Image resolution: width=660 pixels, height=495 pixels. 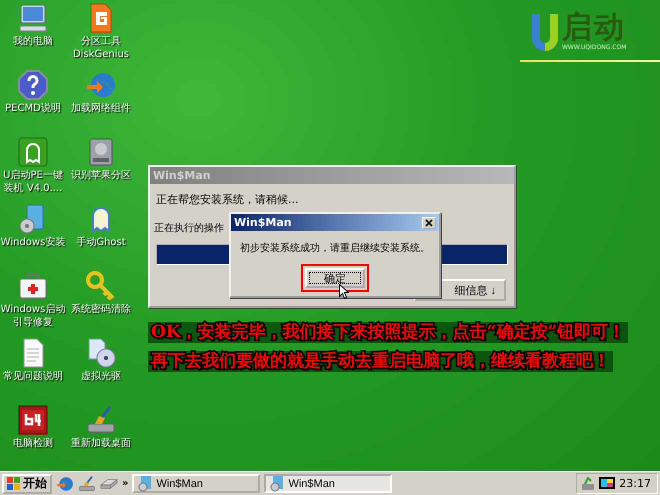 What do you see at coordinates (125, 483) in the screenshot?
I see `overflow-chevron: »` at bounding box center [125, 483].